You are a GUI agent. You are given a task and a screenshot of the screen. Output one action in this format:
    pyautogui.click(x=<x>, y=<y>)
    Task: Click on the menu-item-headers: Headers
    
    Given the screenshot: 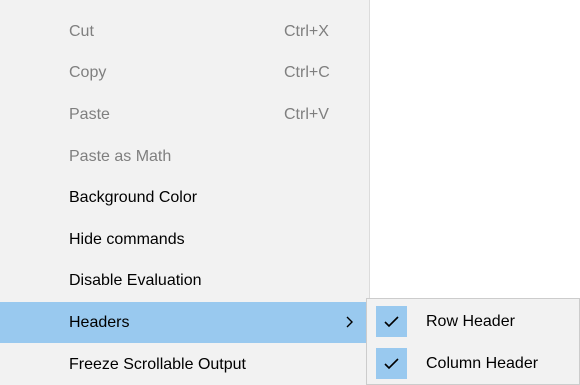 What is the action you would take?
    pyautogui.click(x=184, y=322)
    